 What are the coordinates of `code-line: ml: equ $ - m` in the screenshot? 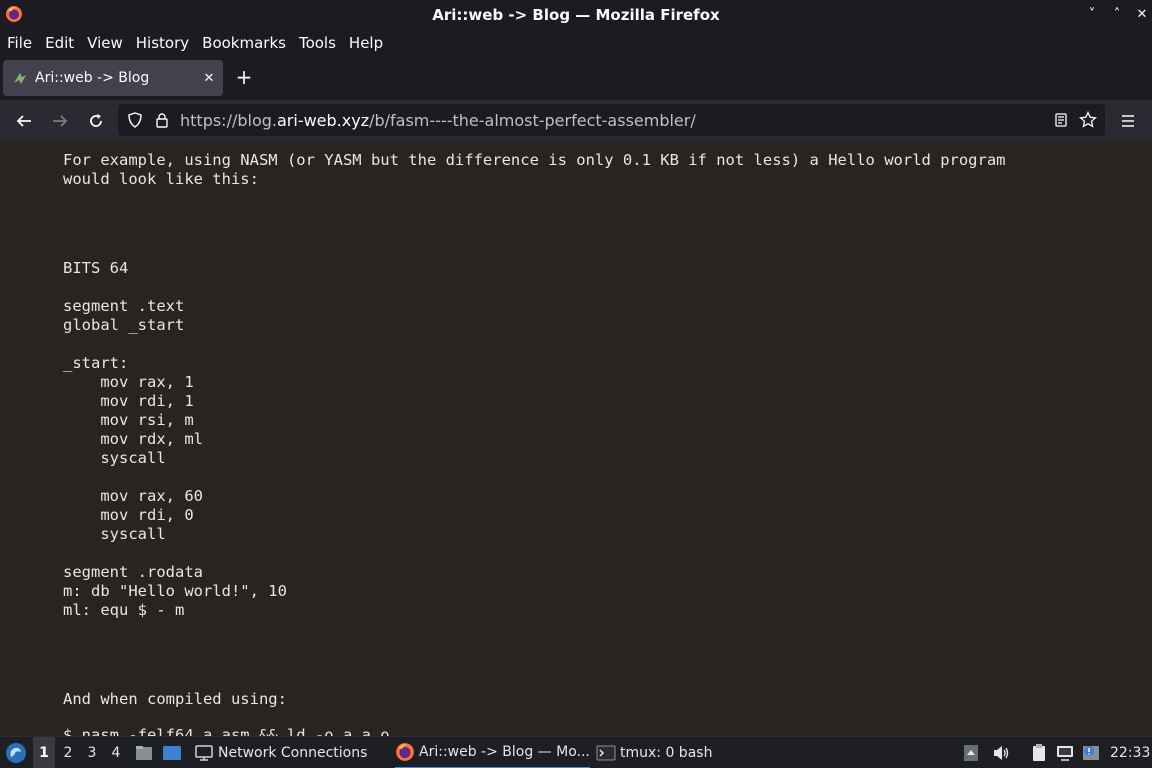 It's located at (124, 610).